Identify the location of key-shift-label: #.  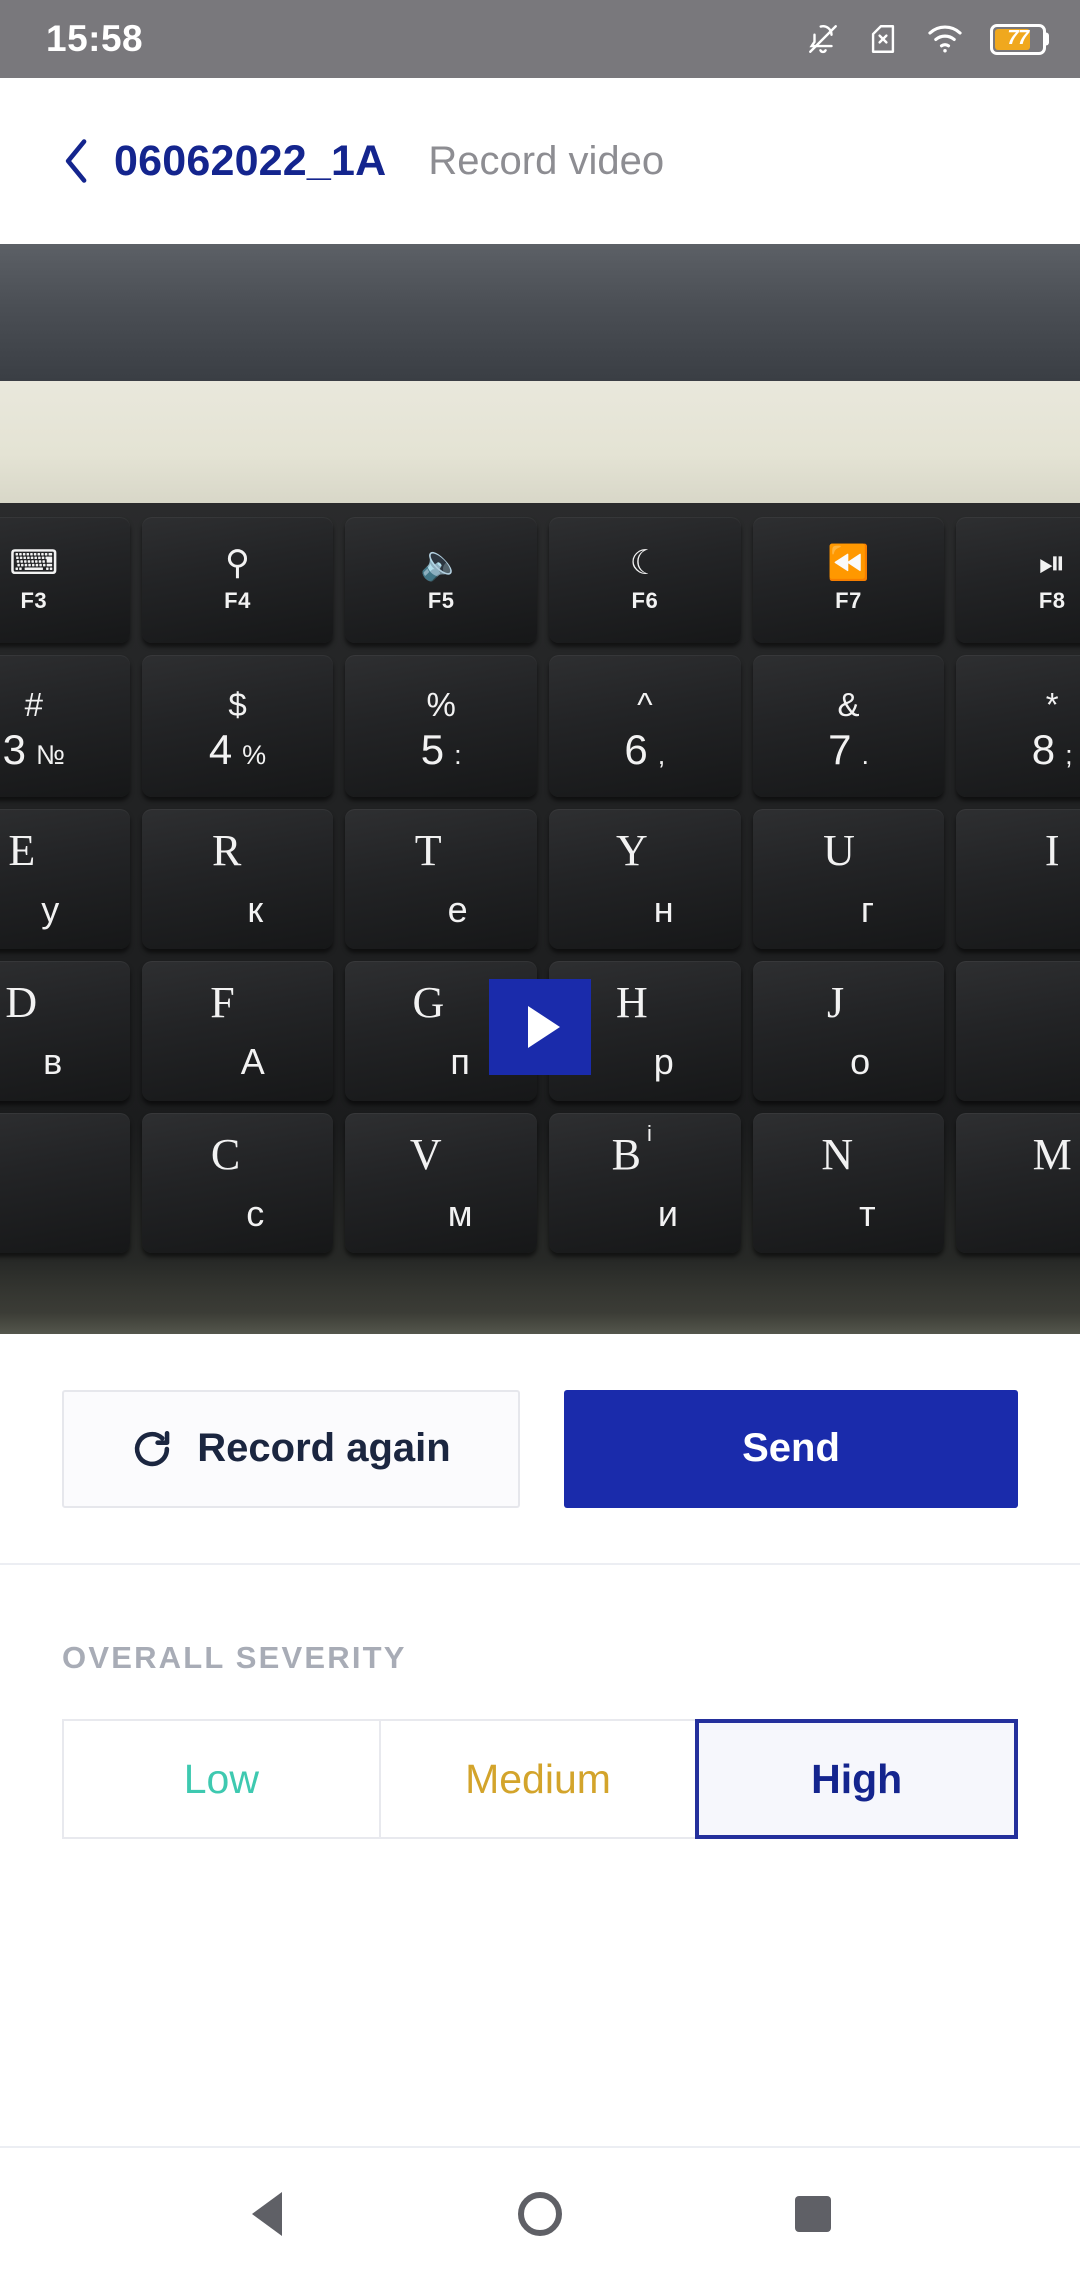
(34, 704).